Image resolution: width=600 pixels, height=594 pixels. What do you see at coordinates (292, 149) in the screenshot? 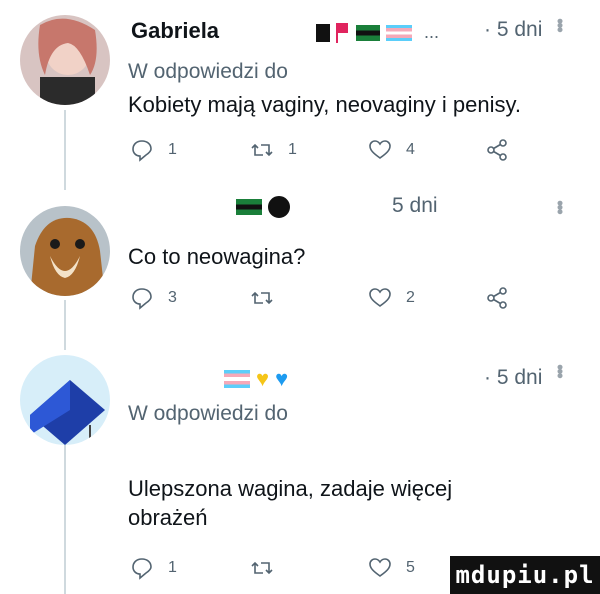
I see `retweet-count: 1` at bounding box center [292, 149].